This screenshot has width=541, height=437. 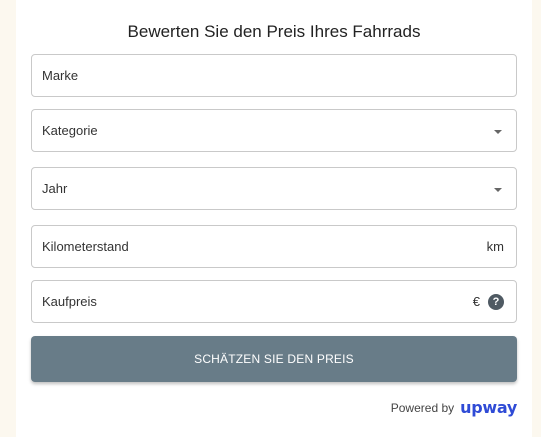 I want to click on upway-logo: upway, so click(x=488, y=407).